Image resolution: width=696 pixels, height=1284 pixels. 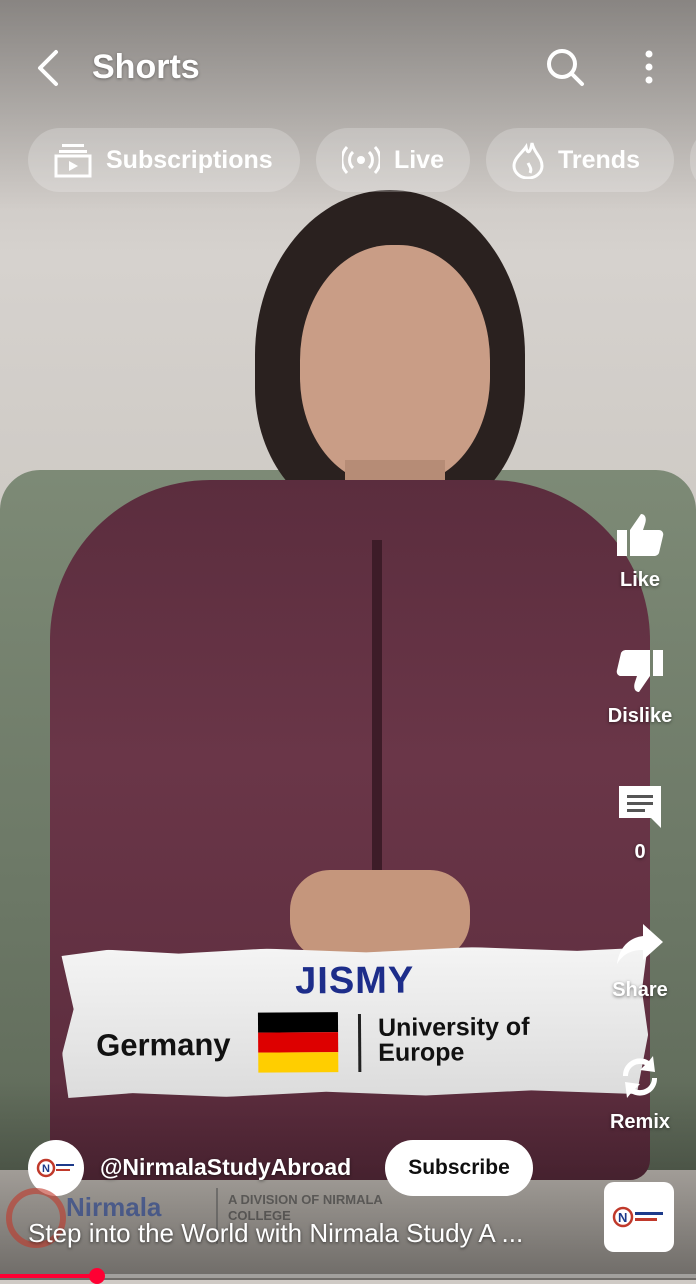 I want to click on share-button: Share, so click(x=640, y=961).